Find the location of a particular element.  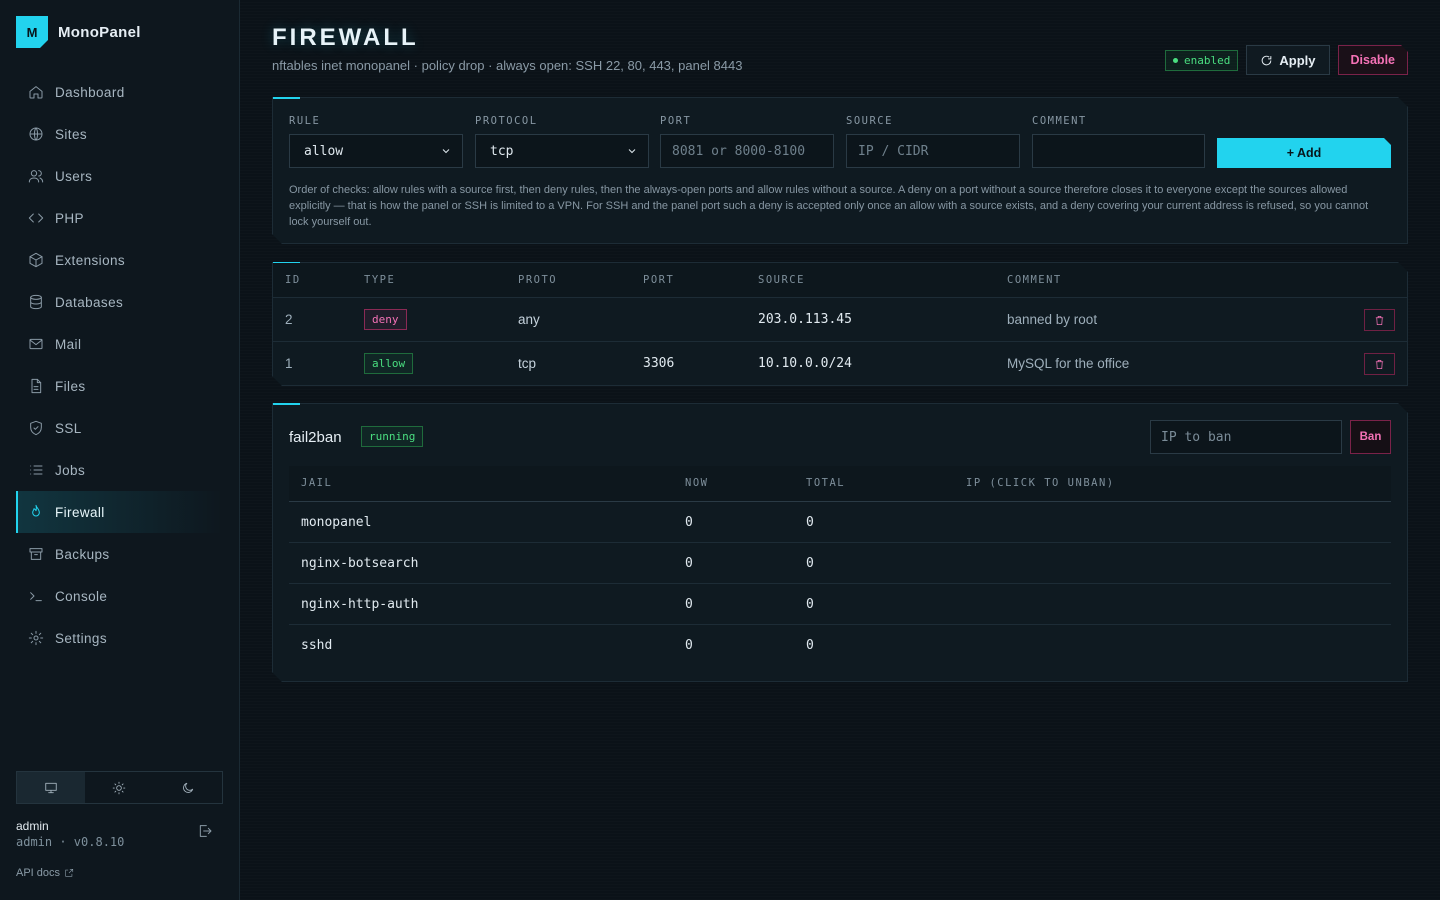

sidebar-item-mail: Mail is located at coordinates (119, 344).